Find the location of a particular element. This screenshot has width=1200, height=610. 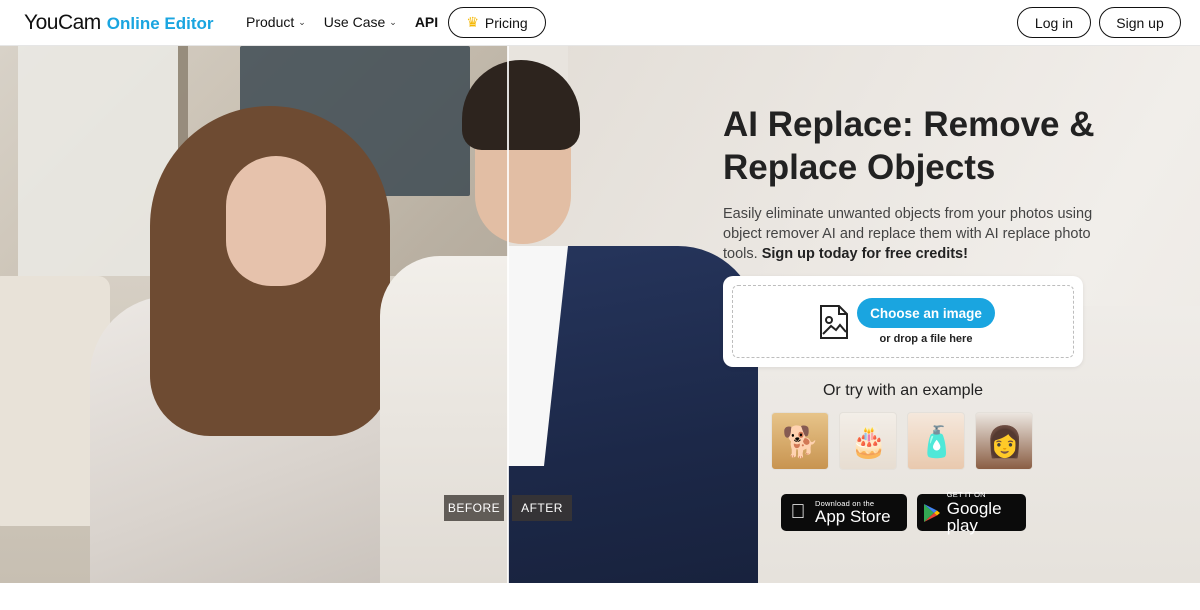

examples-title: Or try with an example is located at coordinates (903, 390).